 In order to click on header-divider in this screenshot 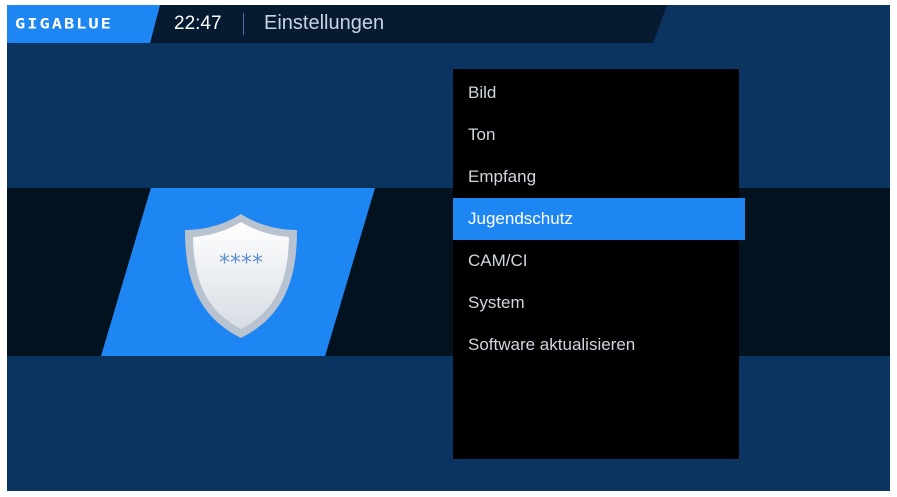, I will do `click(243, 24)`.